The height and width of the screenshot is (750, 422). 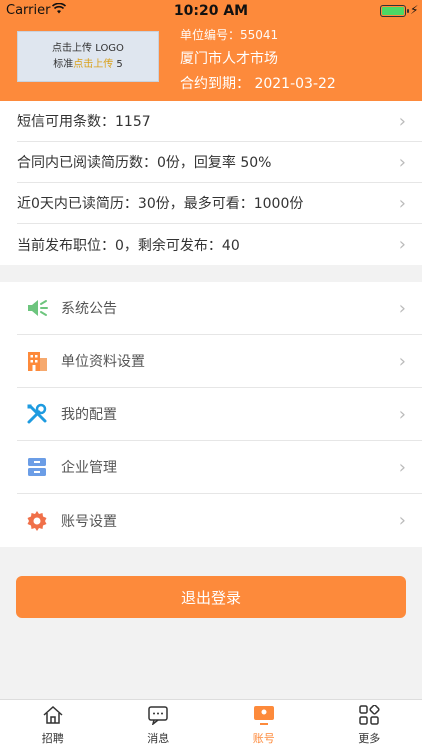 What do you see at coordinates (89, 309) in the screenshot?
I see `menu-item-label: 系统公告` at bounding box center [89, 309].